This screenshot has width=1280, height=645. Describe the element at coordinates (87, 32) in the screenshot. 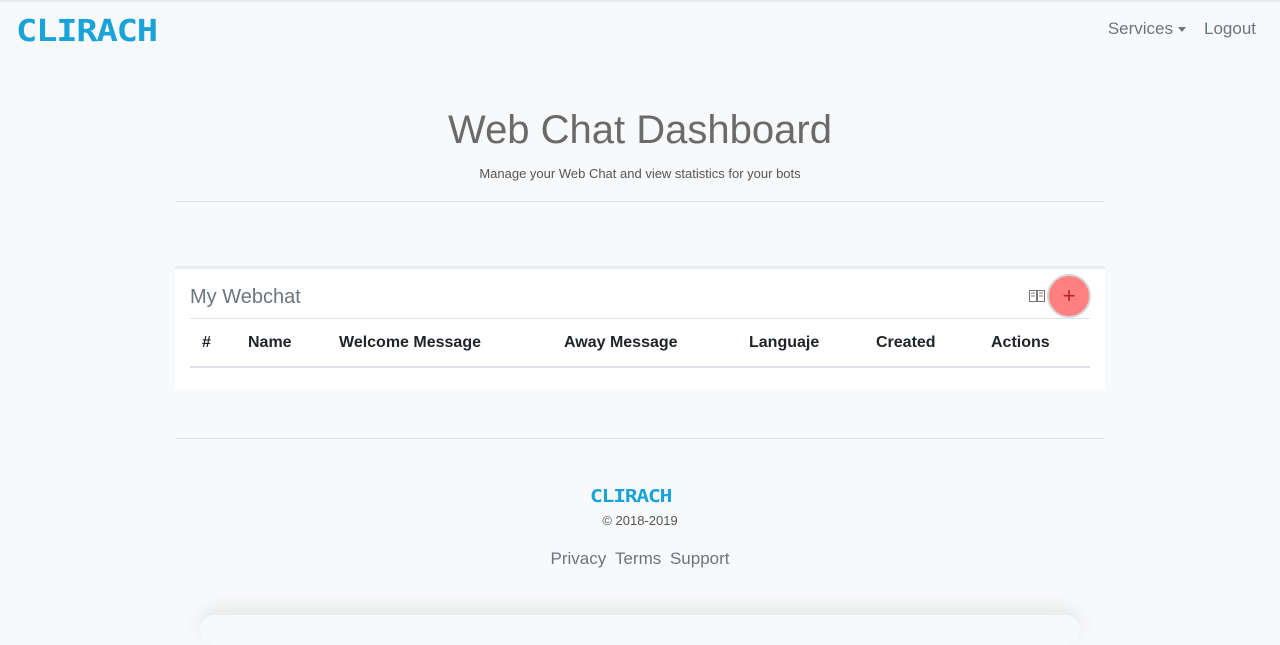

I see `brand-logo: CLIRACH` at that location.